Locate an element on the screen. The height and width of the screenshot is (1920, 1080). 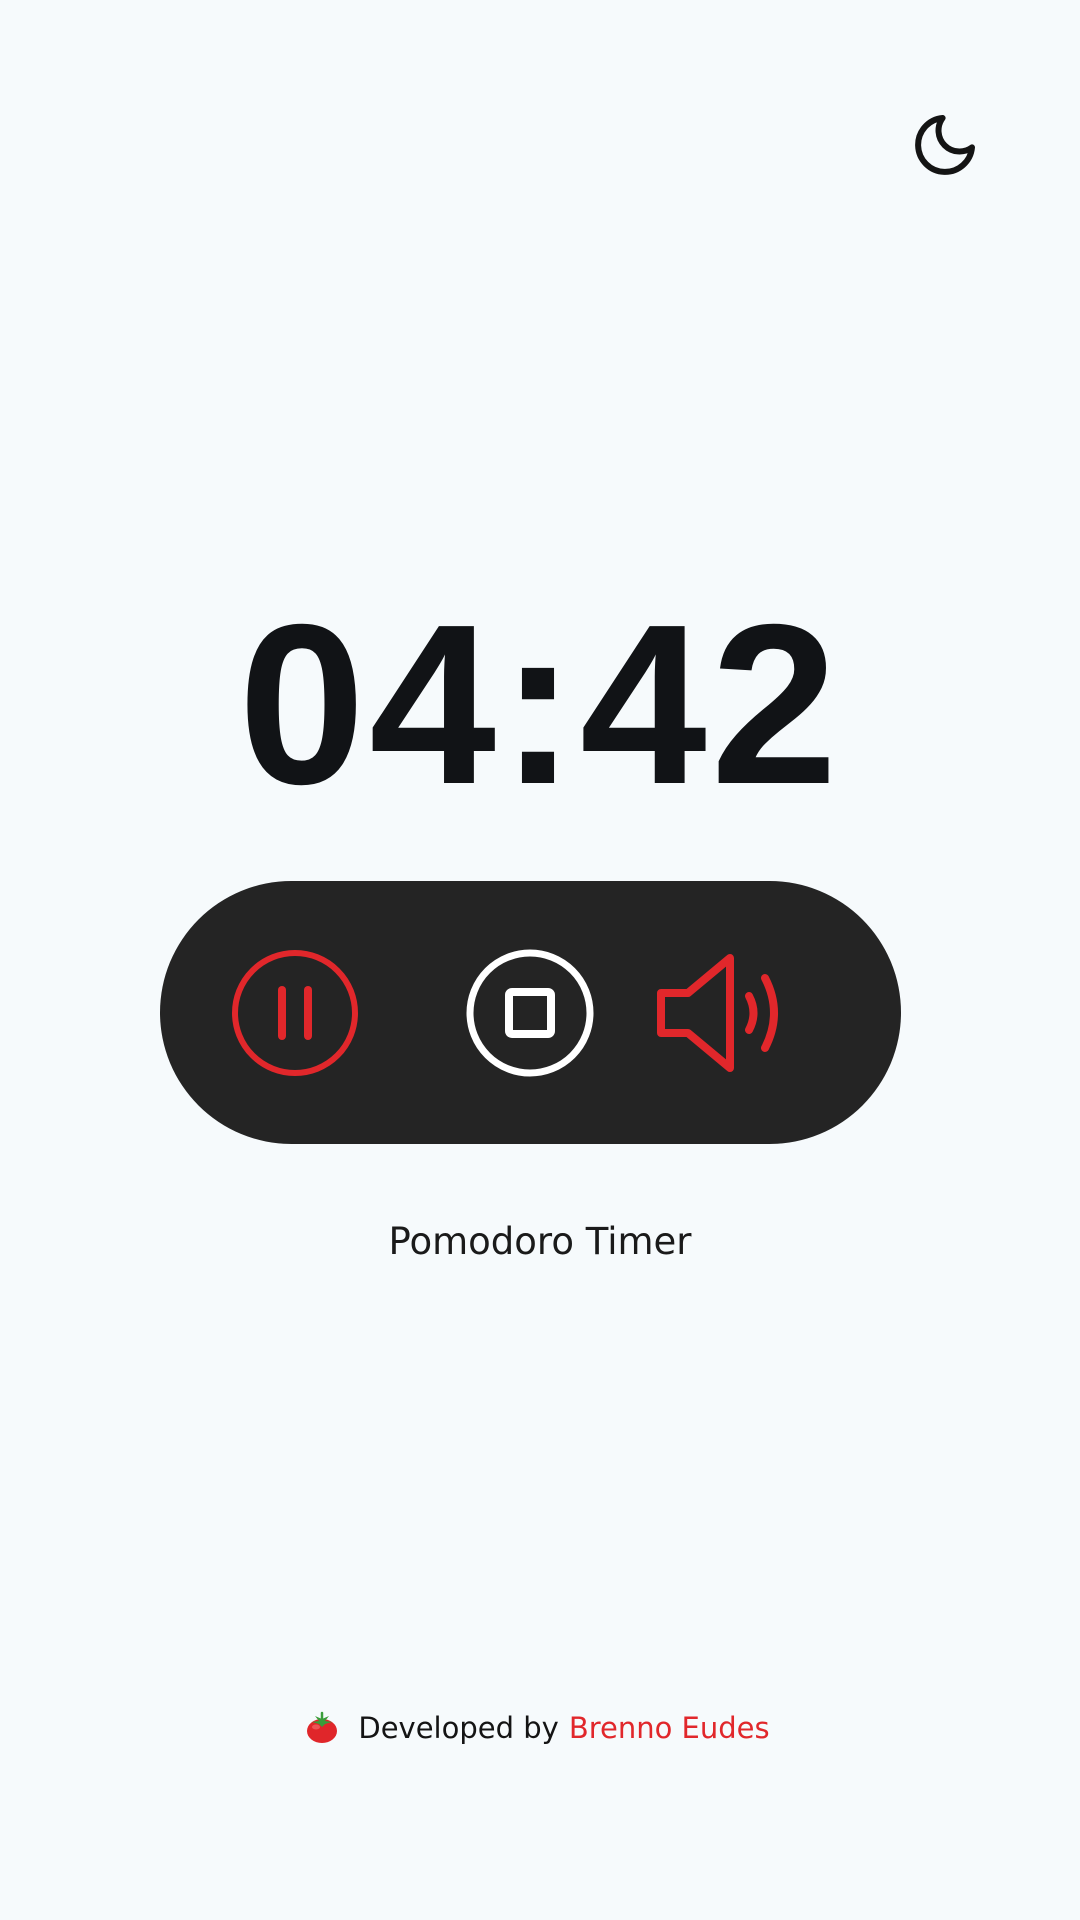
stop-circle-icon is located at coordinates (530, 1013).